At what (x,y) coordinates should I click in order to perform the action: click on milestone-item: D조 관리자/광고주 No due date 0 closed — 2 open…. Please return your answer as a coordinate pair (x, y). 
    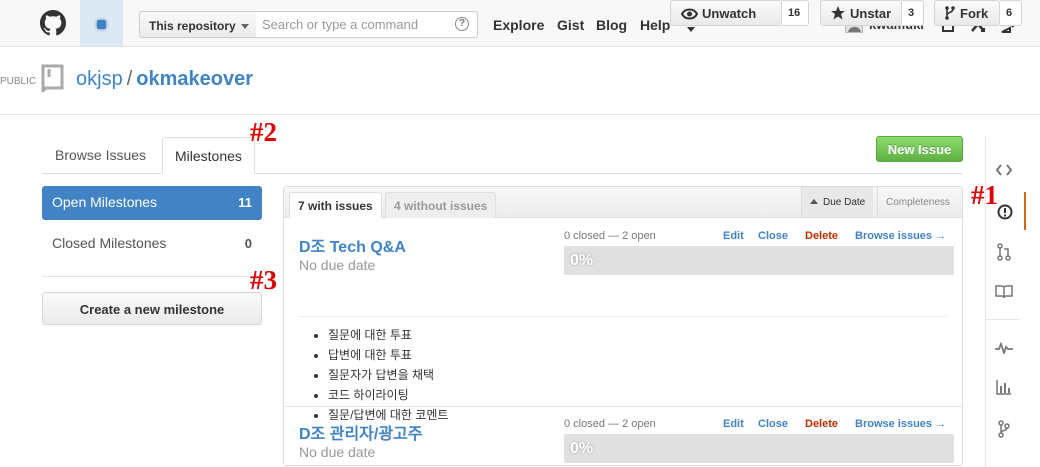
    Looking at the image, I should click on (623, 436).